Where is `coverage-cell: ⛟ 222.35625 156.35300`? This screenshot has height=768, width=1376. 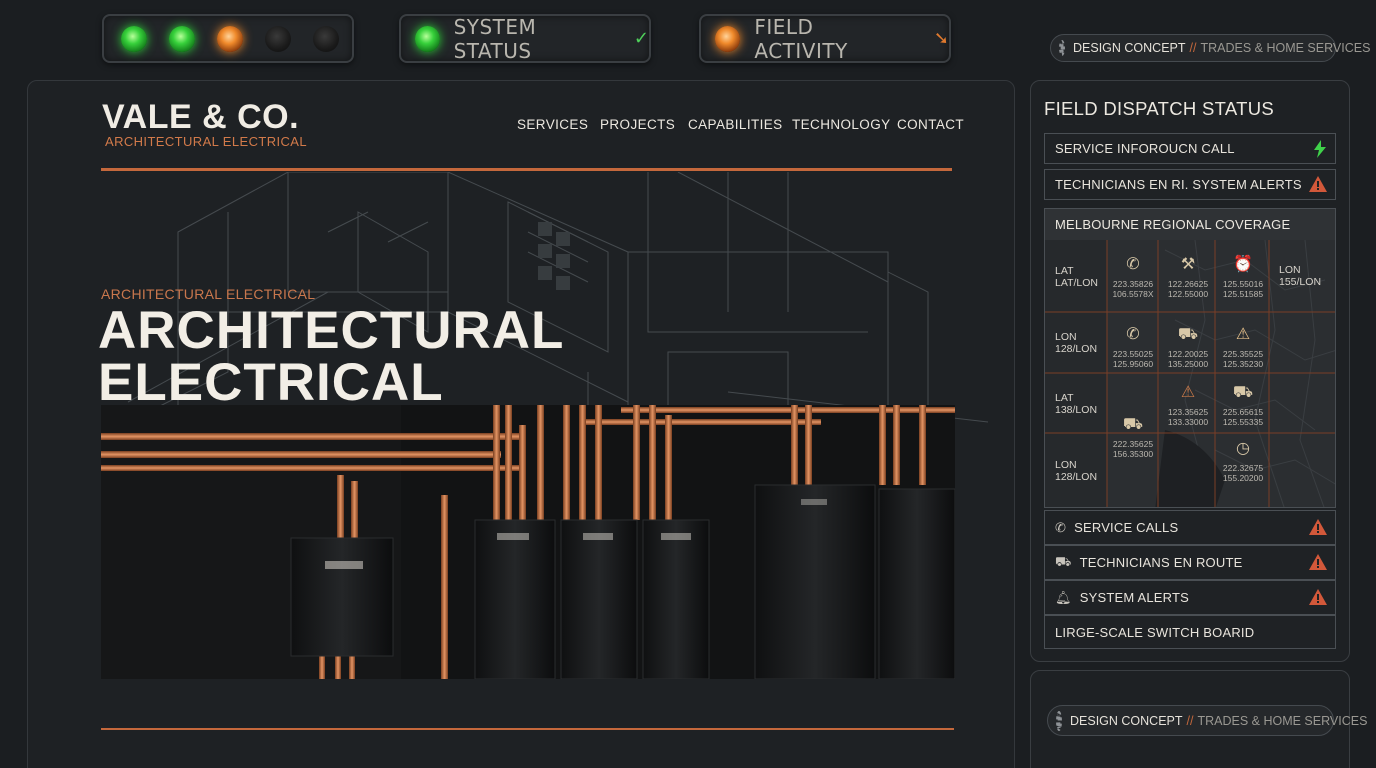 coverage-cell: ⛟ 222.35625 156.35300 is located at coordinates (1133, 438).